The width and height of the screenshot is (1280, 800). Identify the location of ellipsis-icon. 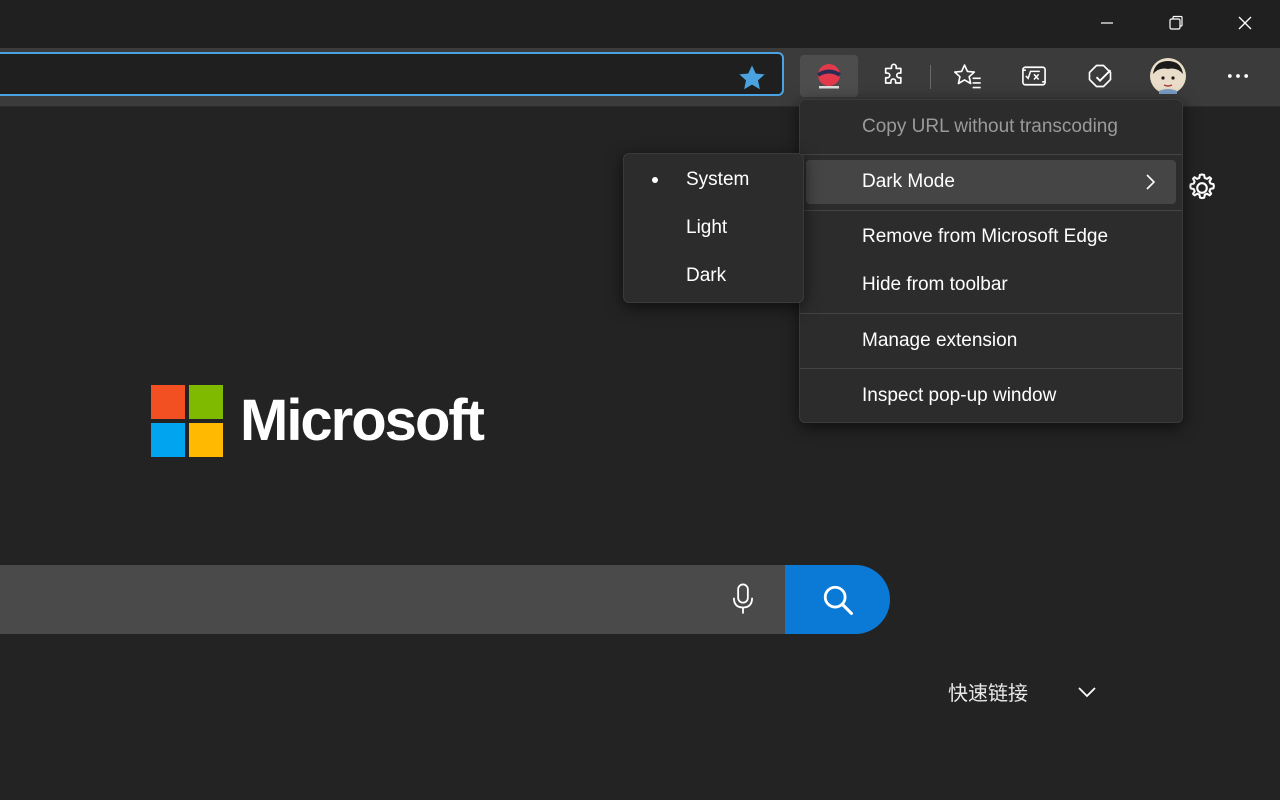
(1238, 76).